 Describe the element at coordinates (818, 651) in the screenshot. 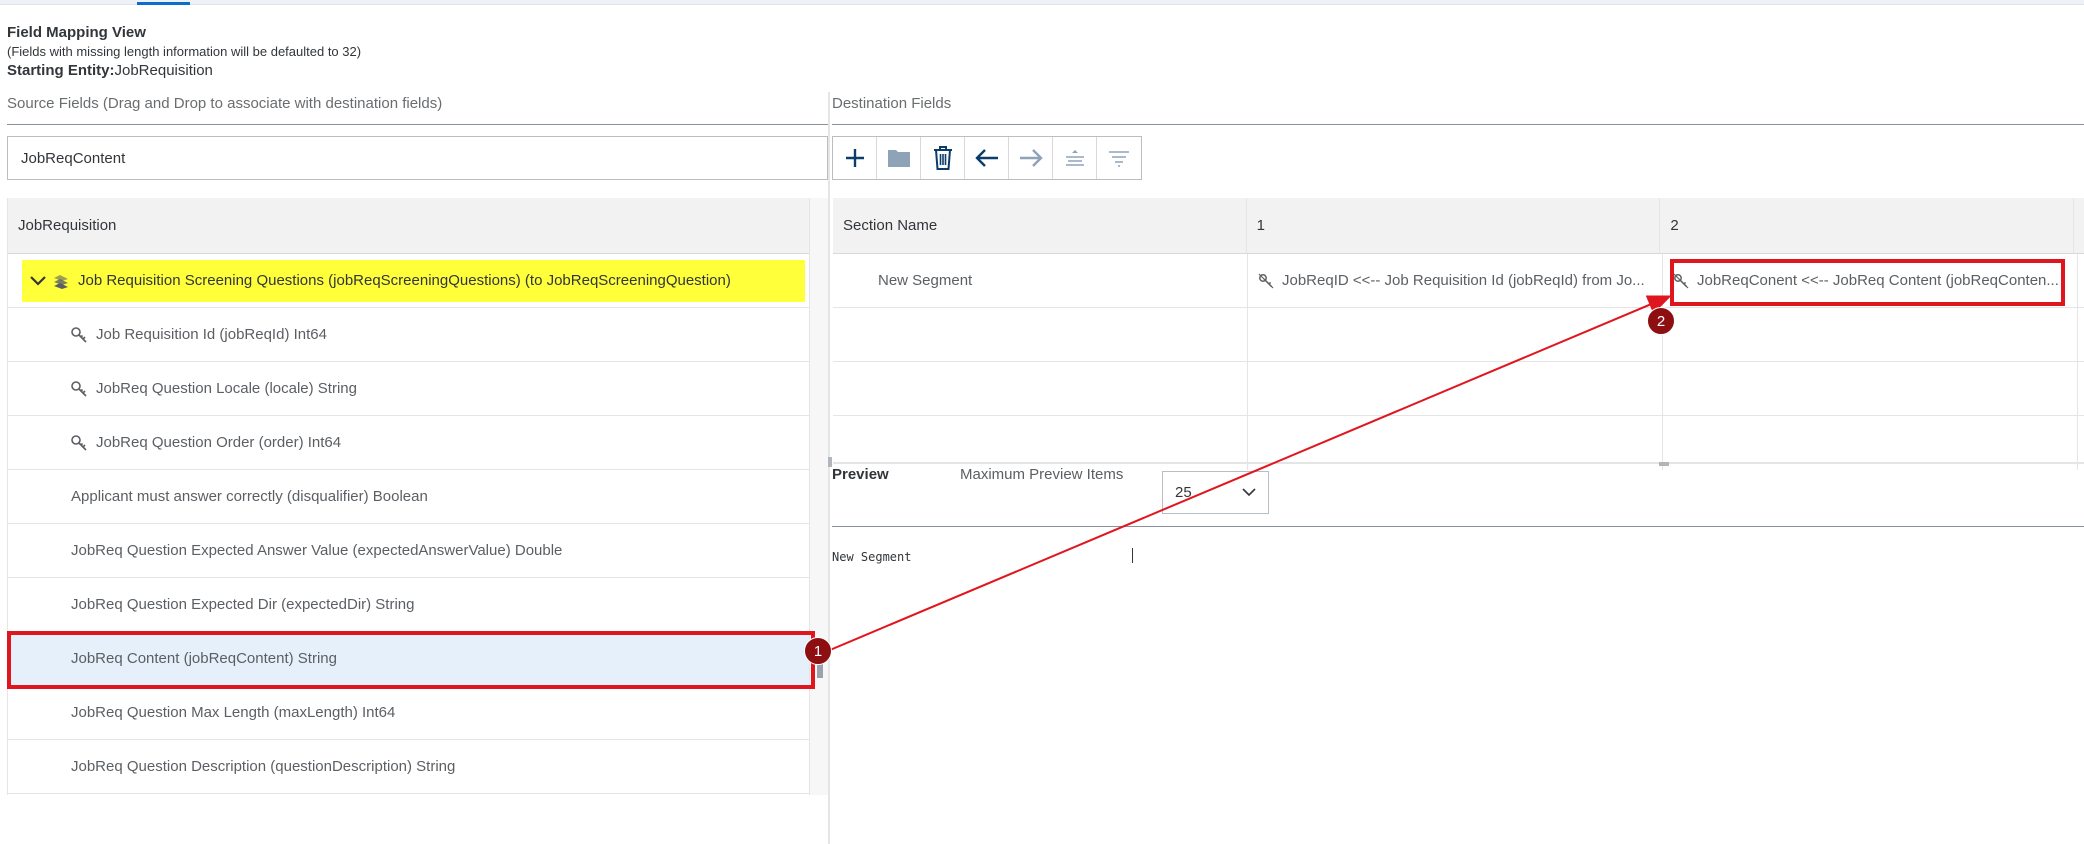

I see `annotation-badge-1: 1` at that location.